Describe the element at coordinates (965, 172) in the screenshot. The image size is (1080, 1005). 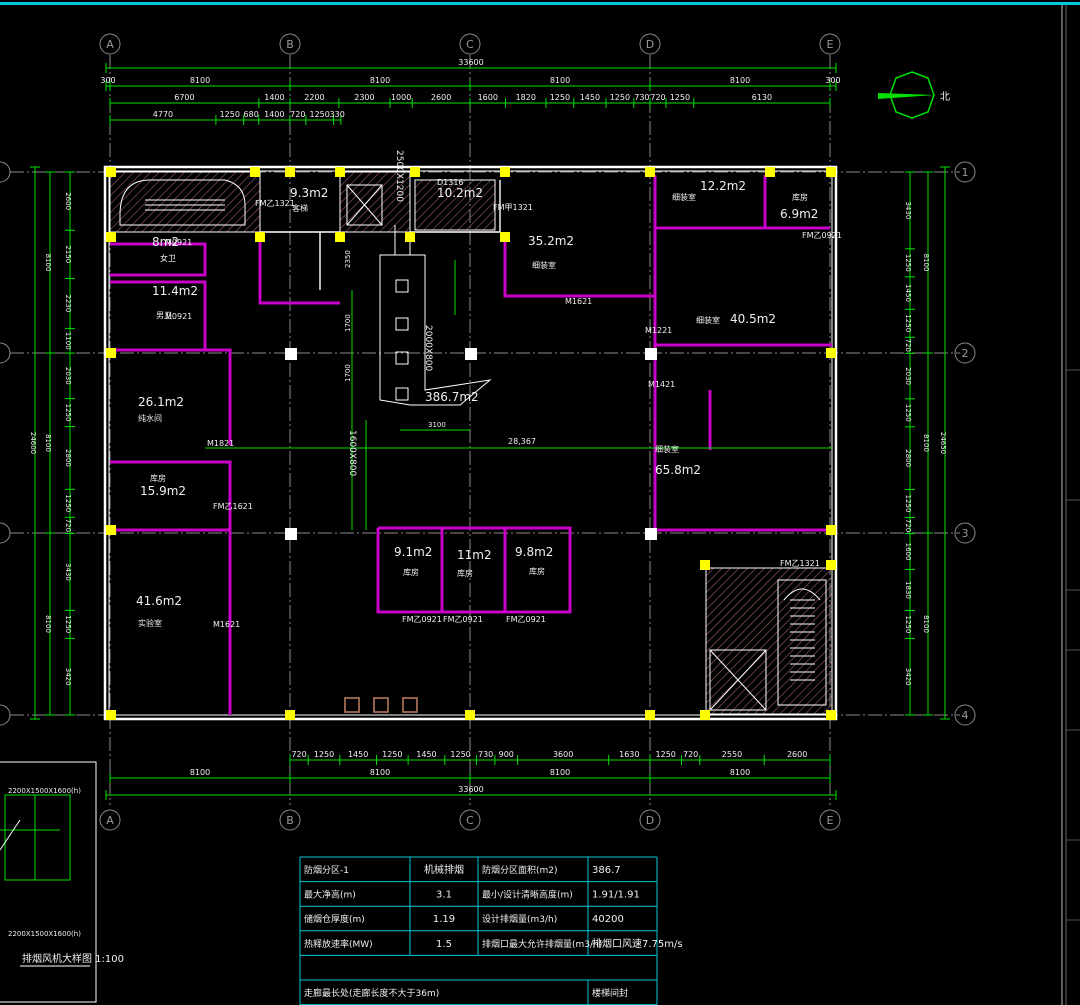
I see `axis-label: 1` at that location.